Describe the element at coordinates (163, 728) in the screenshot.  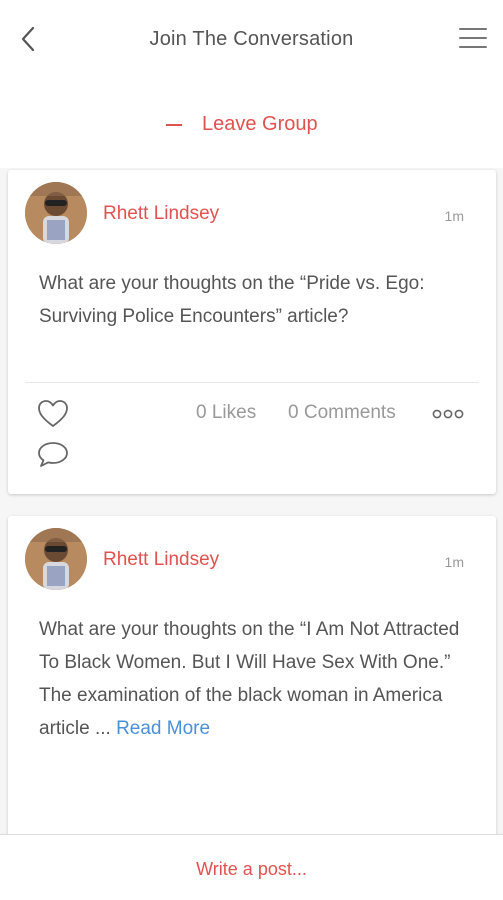
I see `read-more-link: Read More` at that location.